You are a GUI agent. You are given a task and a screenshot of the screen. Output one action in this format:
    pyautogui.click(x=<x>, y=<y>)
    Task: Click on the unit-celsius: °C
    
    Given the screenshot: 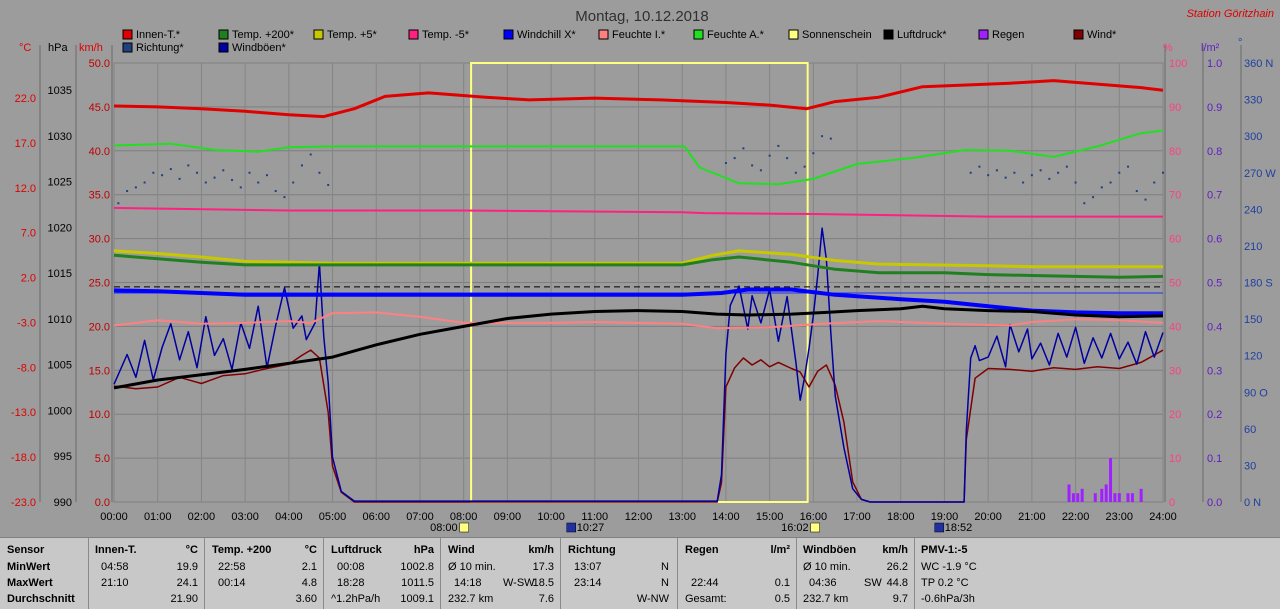 What is the action you would take?
    pyautogui.click(x=25, y=48)
    